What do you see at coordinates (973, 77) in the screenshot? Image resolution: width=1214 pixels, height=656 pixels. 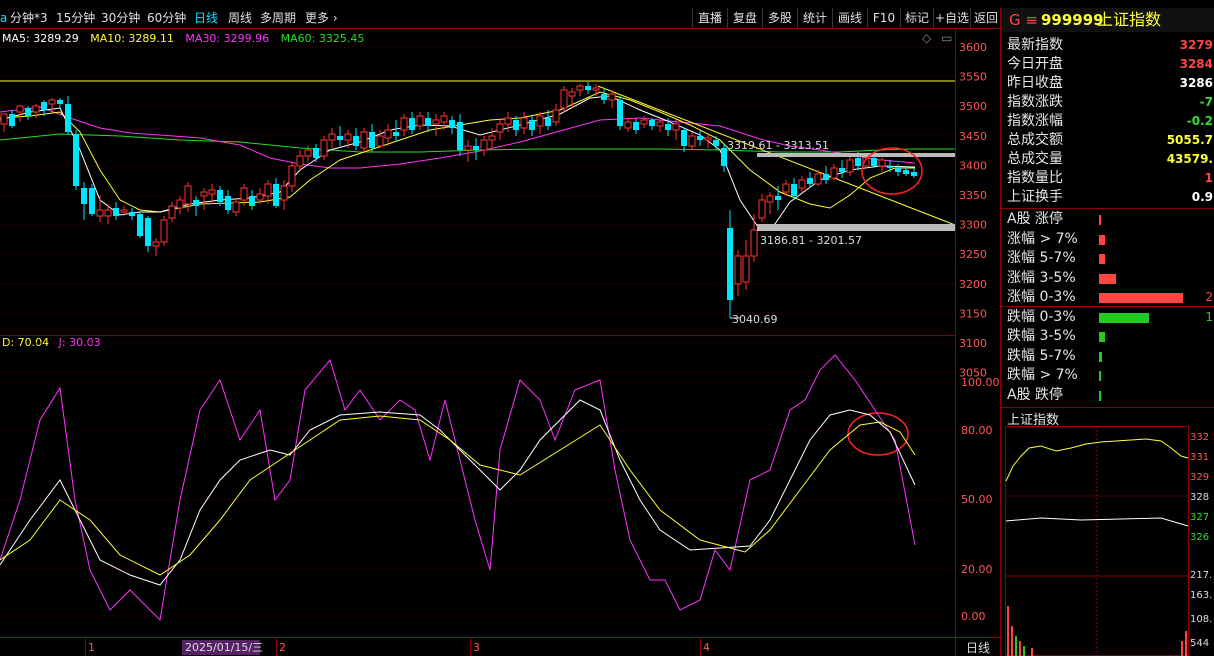 I see `price-tick: 3550` at bounding box center [973, 77].